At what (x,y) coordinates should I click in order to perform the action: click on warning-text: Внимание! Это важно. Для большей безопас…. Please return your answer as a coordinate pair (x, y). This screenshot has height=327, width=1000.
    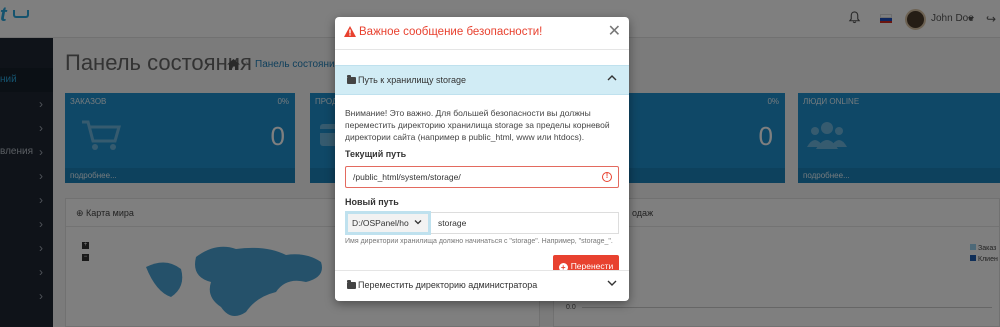
    Looking at the image, I should click on (477, 125).